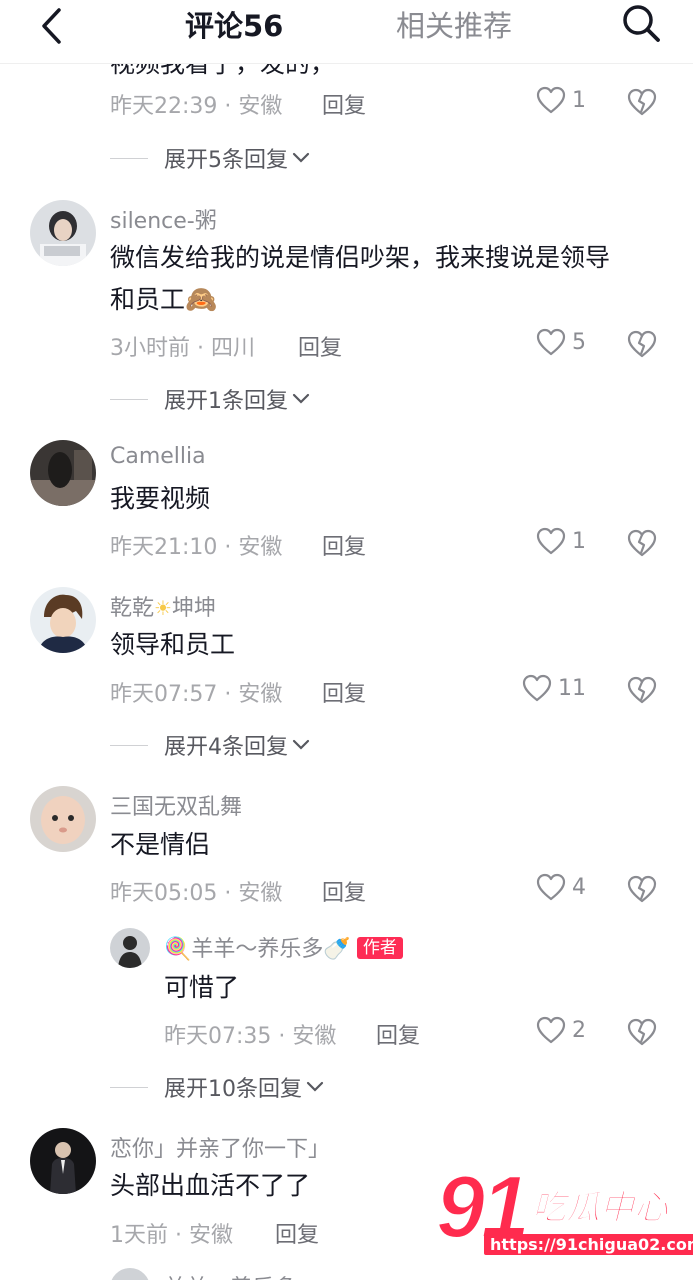 This screenshot has width=693, height=1280. Describe the element at coordinates (164, 694) in the screenshot. I see `comment-time: 昨天07:57` at that location.